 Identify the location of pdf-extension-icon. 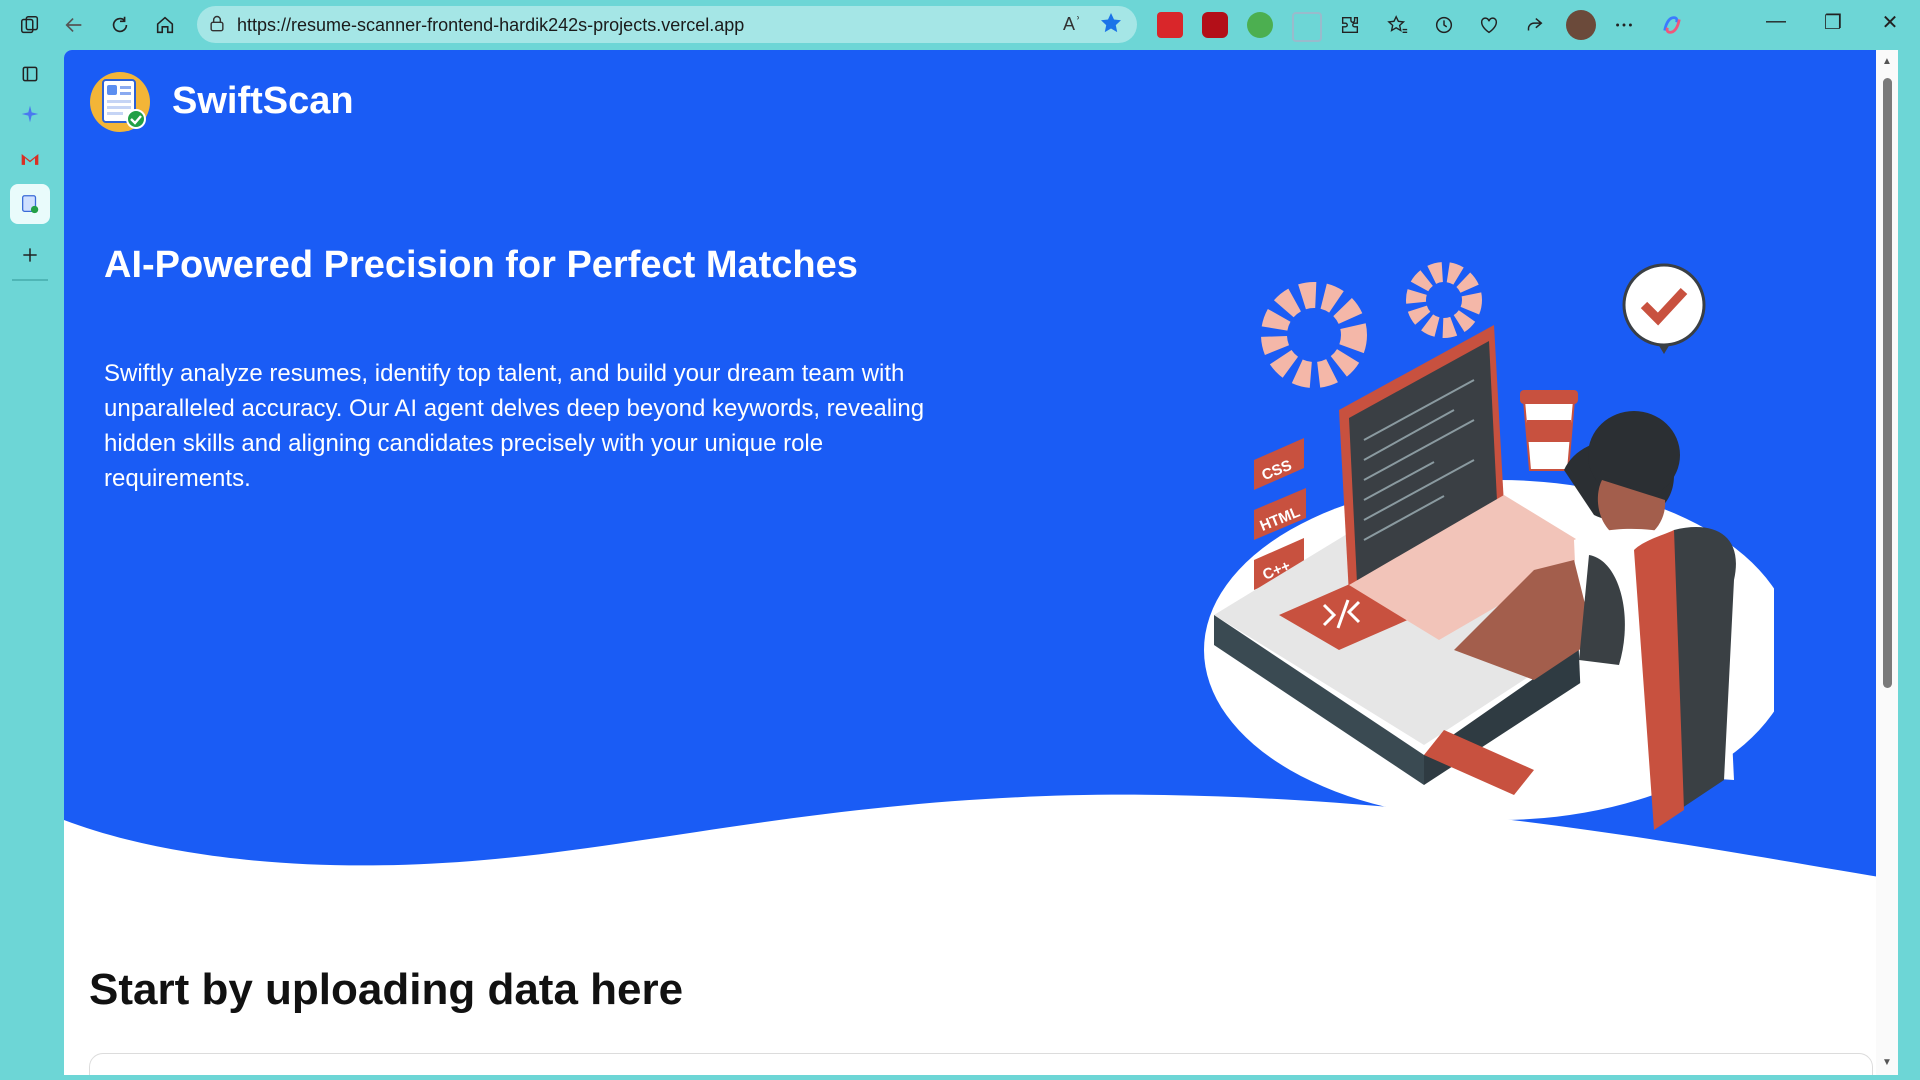
(1170, 25).